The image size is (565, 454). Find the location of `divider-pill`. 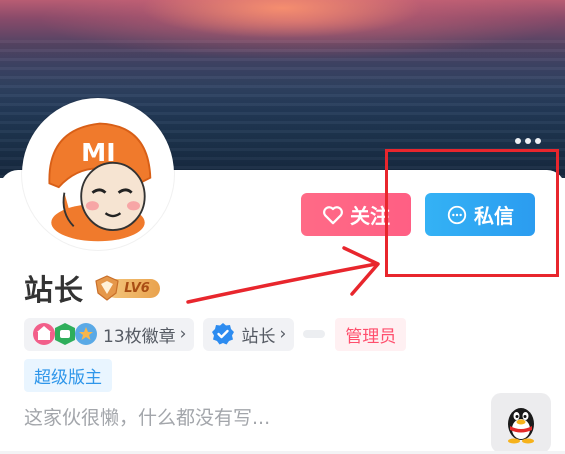

divider-pill is located at coordinates (314, 334).